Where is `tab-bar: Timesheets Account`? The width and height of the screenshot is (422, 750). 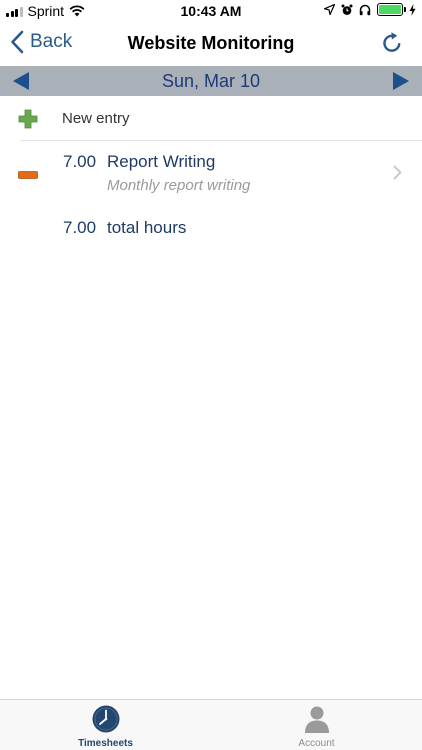
tab-bar: Timesheets Account is located at coordinates (211, 724).